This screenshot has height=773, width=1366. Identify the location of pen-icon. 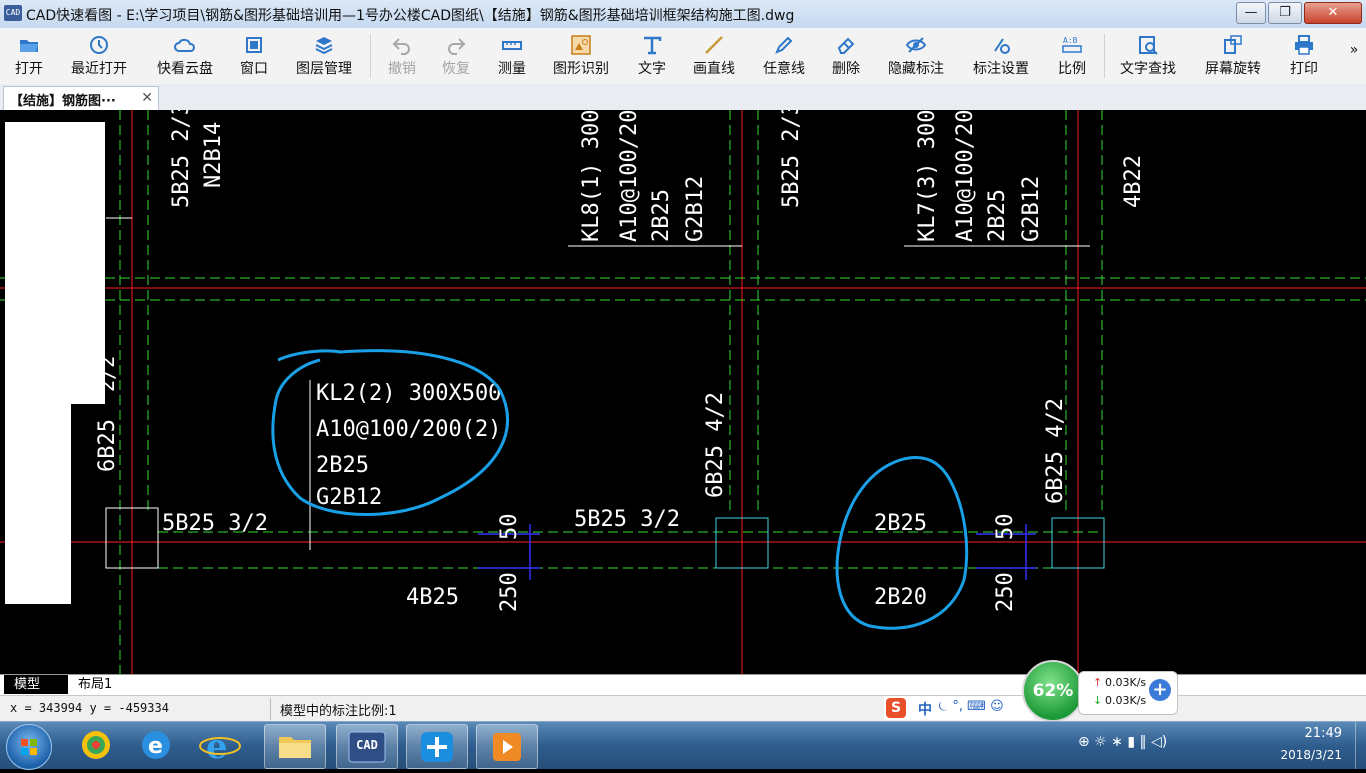
(784, 45).